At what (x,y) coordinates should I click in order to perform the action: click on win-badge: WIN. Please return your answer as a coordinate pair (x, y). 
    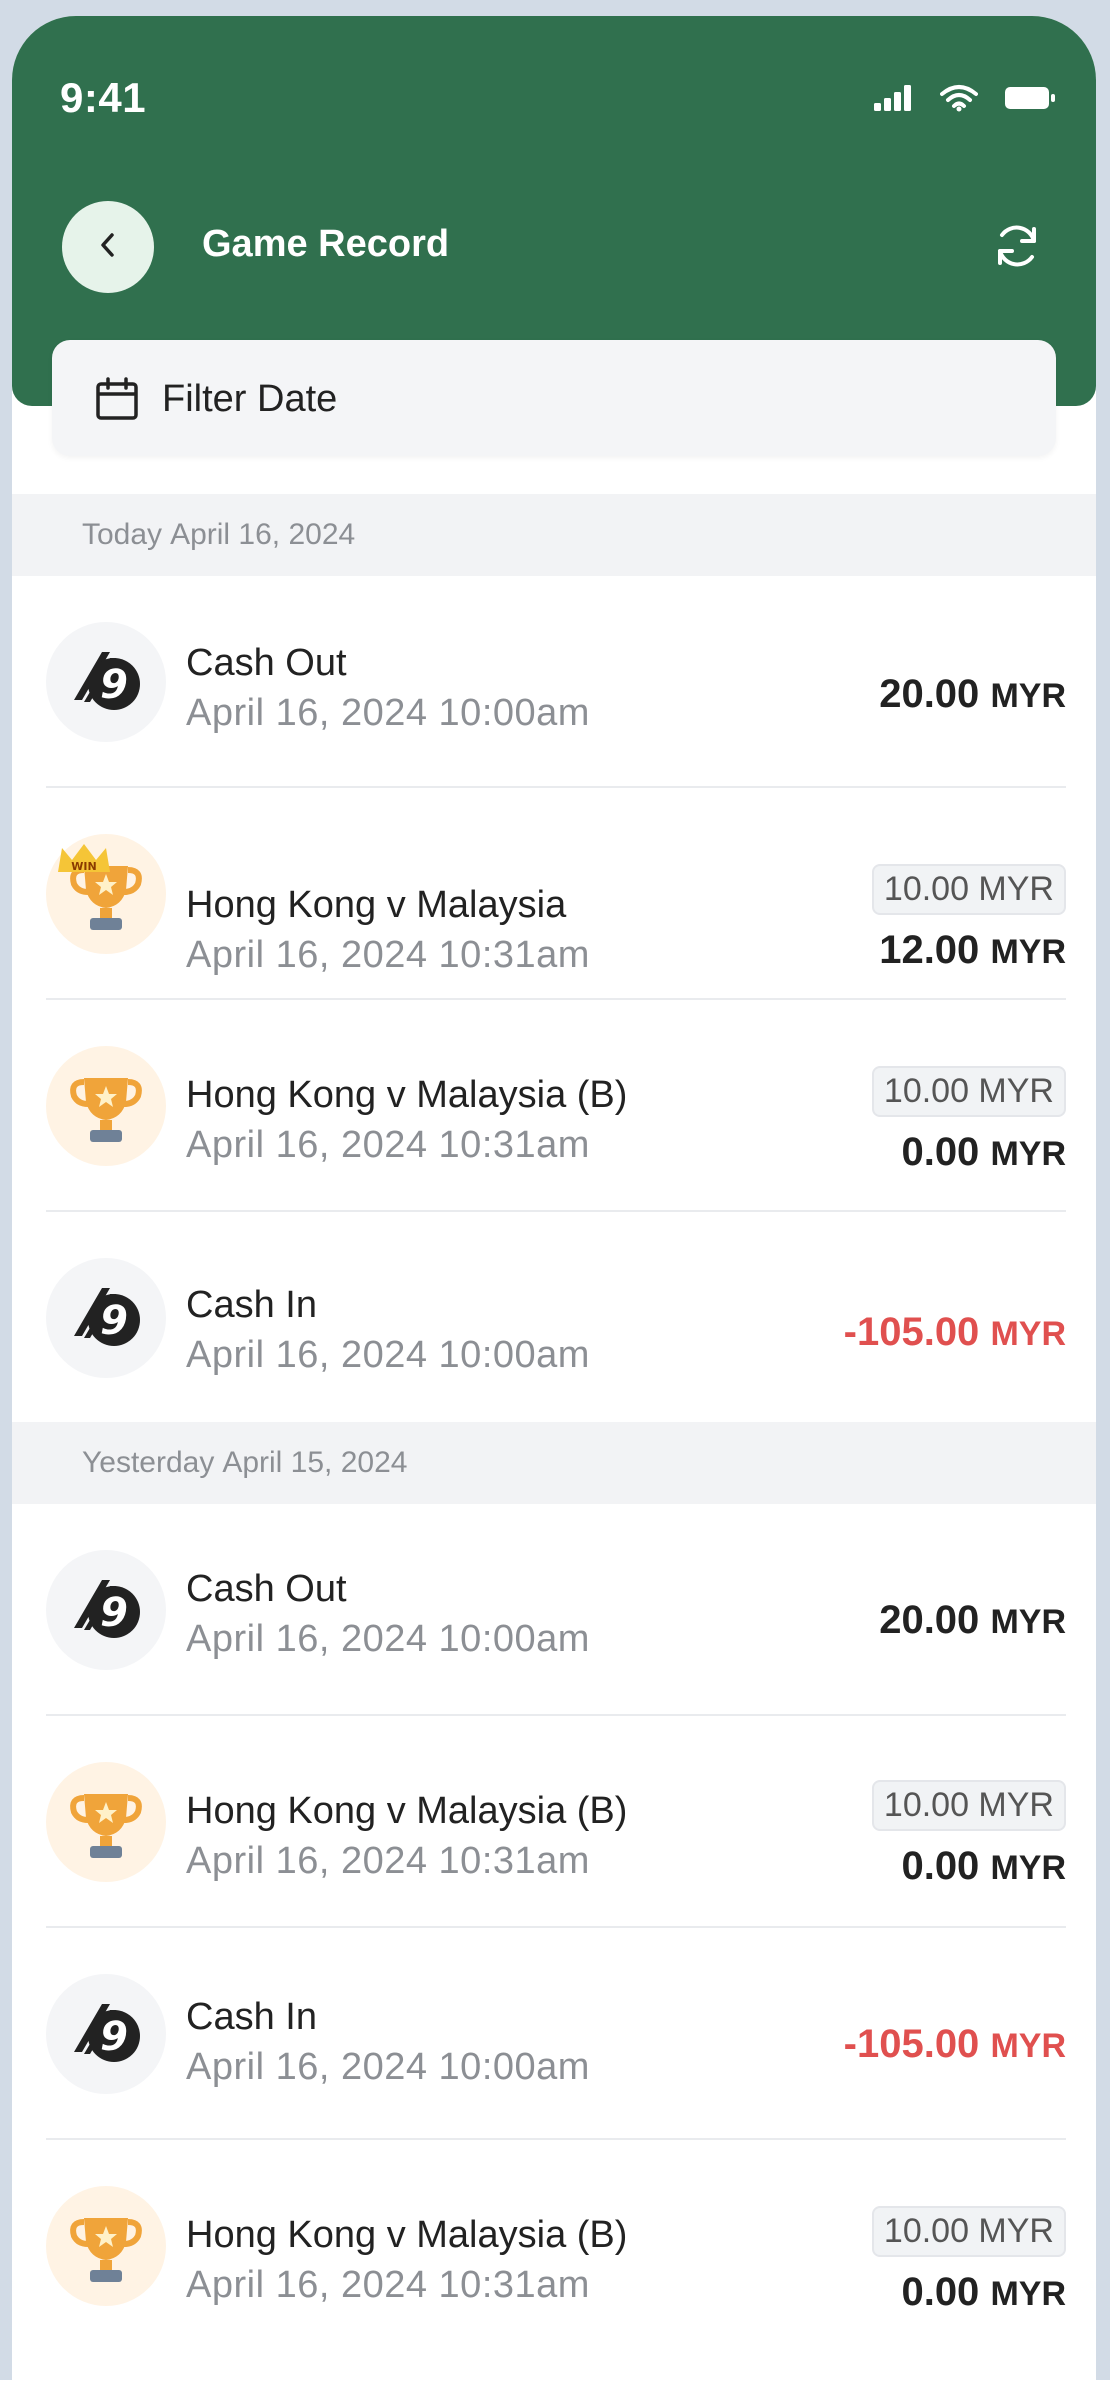
    Looking at the image, I should click on (84, 861).